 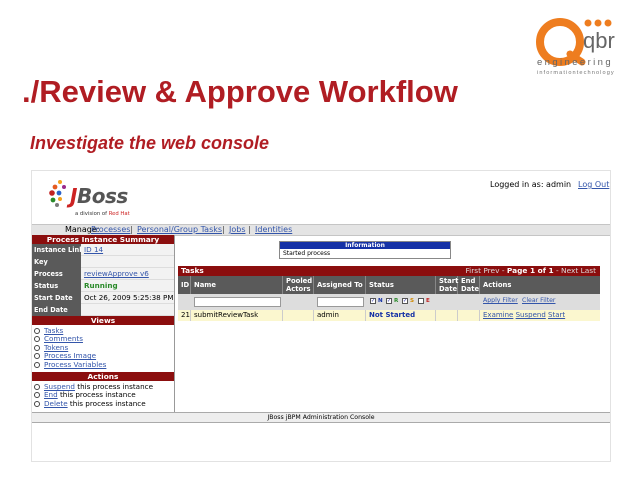 I want to click on status-s-label: S, so click(x=412, y=301).